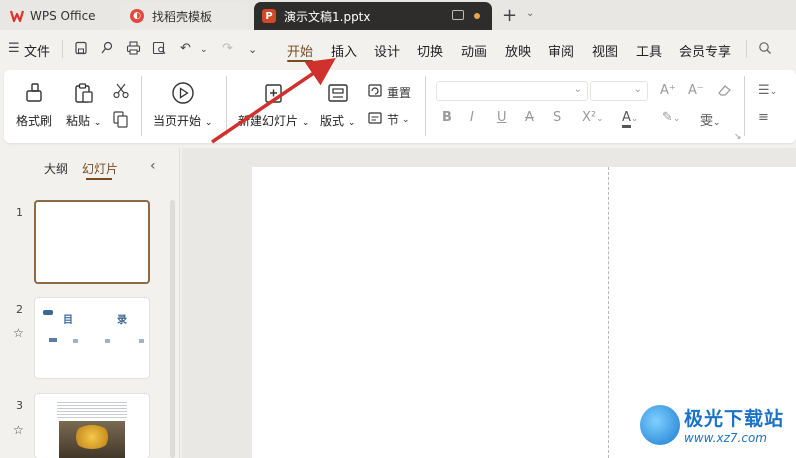  What do you see at coordinates (388, 119) in the screenshot?
I see `section-button: 节 ⌄` at bounding box center [388, 119].